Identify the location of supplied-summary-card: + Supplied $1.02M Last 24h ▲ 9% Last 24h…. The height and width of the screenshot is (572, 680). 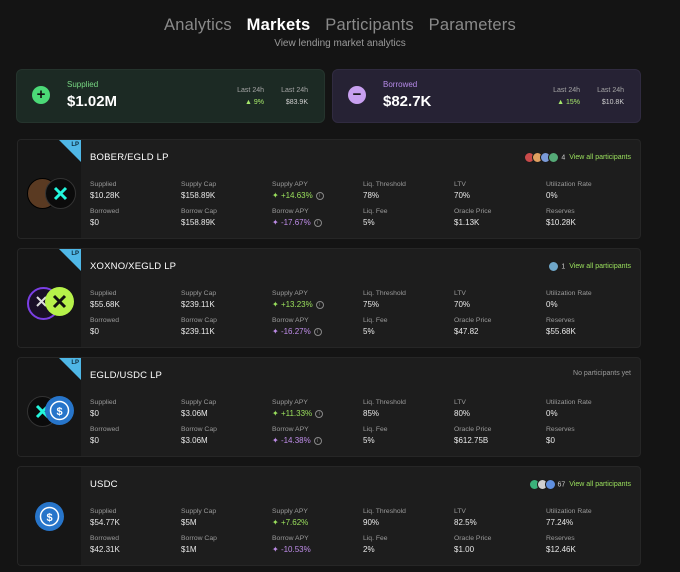
(170, 96).